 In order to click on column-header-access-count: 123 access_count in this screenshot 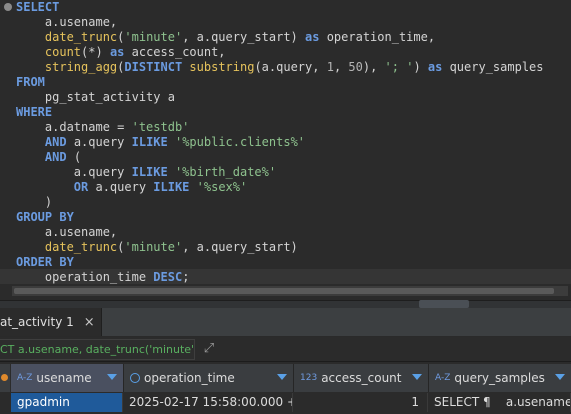, I will do `click(361, 378)`.